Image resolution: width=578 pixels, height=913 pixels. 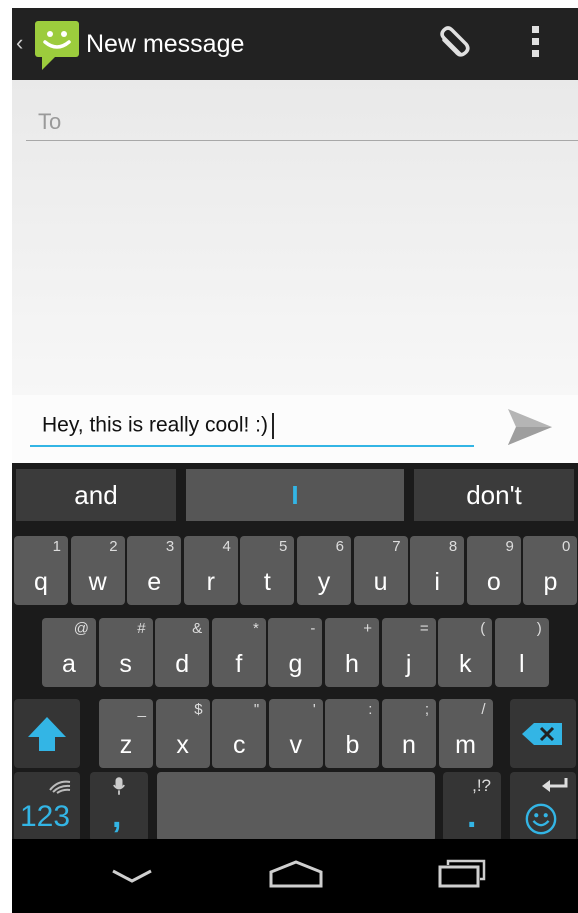 I want to click on key-y: 6y, so click(x=324, y=570).